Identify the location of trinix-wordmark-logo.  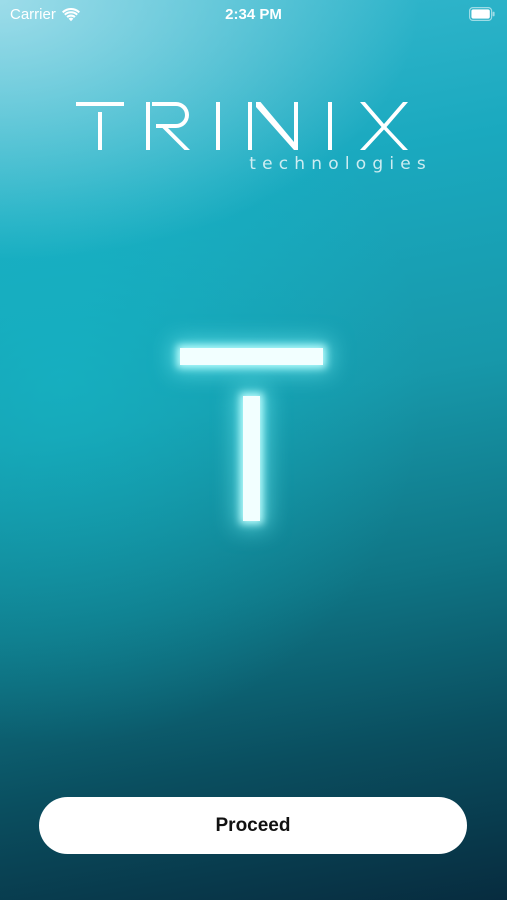
(242, 126).